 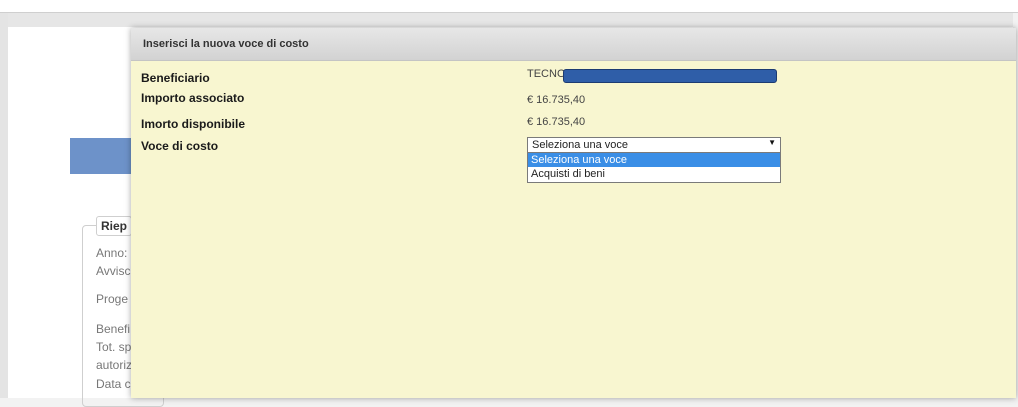 What do you see at coordinates (4, 205) in the screenshot?
I see `left-strip` at bounding box center [4, 205].